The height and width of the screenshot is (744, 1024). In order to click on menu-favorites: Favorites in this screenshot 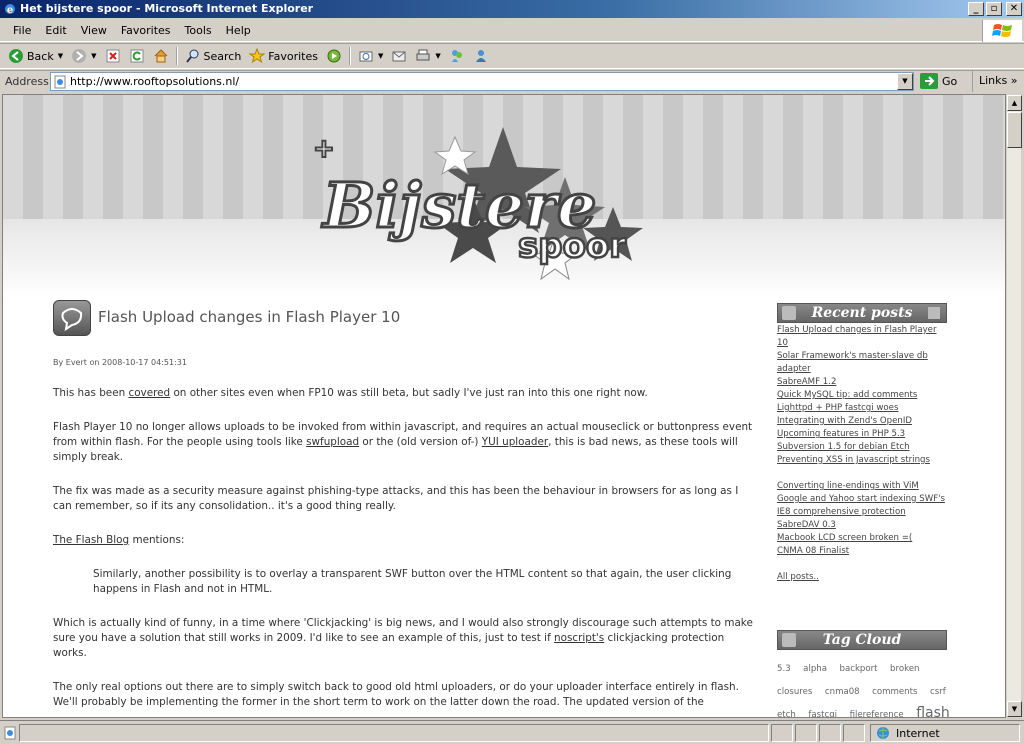, I will do `click(146, 31)`.